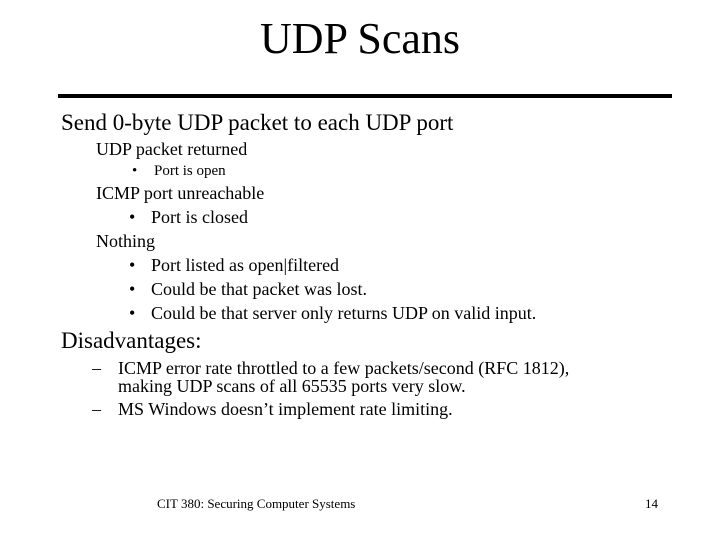 This screenshot has height=540, width=720. I want to click on bullet-port-closed: • Port is closed, so click(188, 217).